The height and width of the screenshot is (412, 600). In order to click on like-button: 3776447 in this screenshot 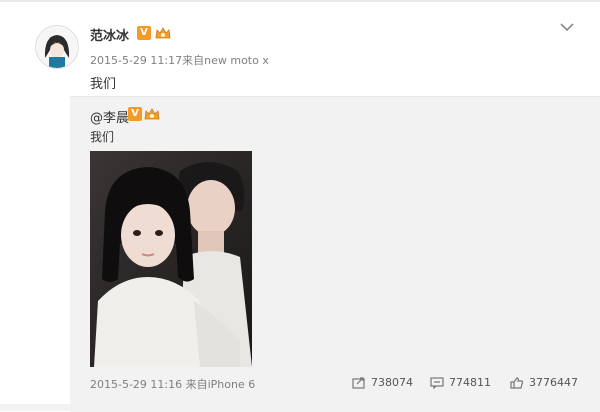, I will do `click(544, 382)`.